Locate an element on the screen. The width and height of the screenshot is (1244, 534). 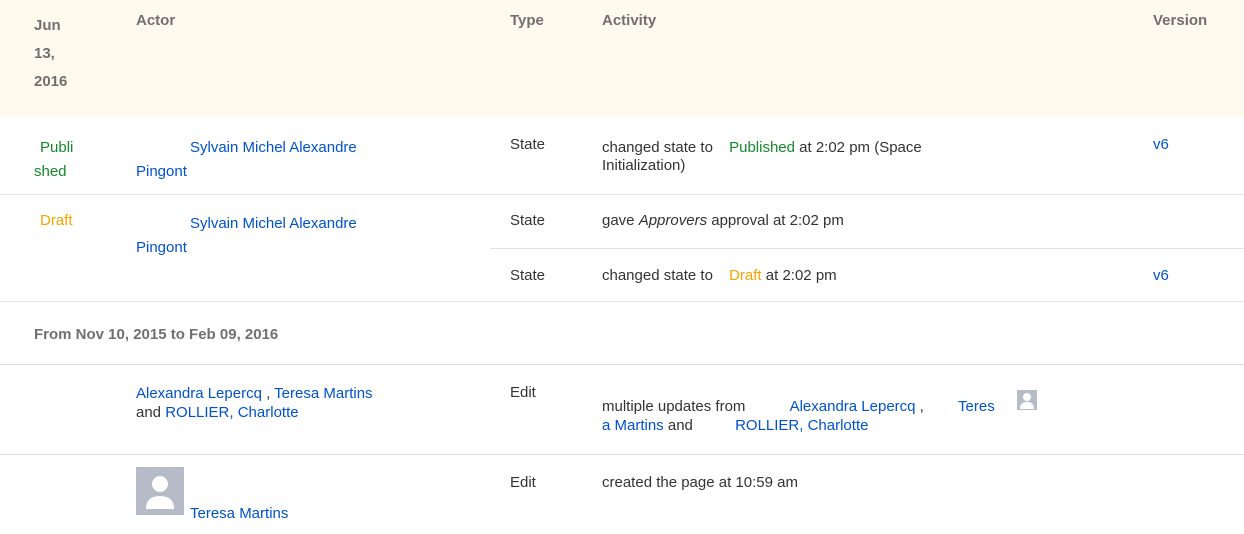
avatar-teresa-small is located at coordinates (1027, 400).